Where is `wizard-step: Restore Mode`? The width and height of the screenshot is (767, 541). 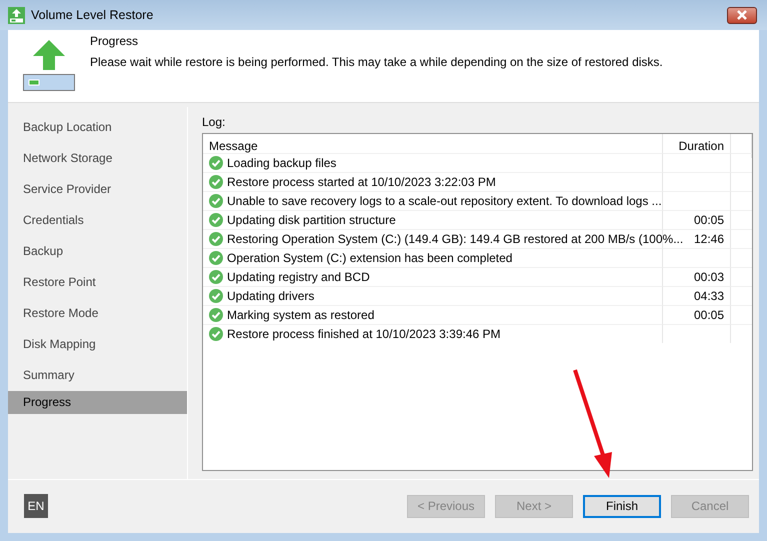
wizard-step: Restore Mode is located at coordinates (97, 313).